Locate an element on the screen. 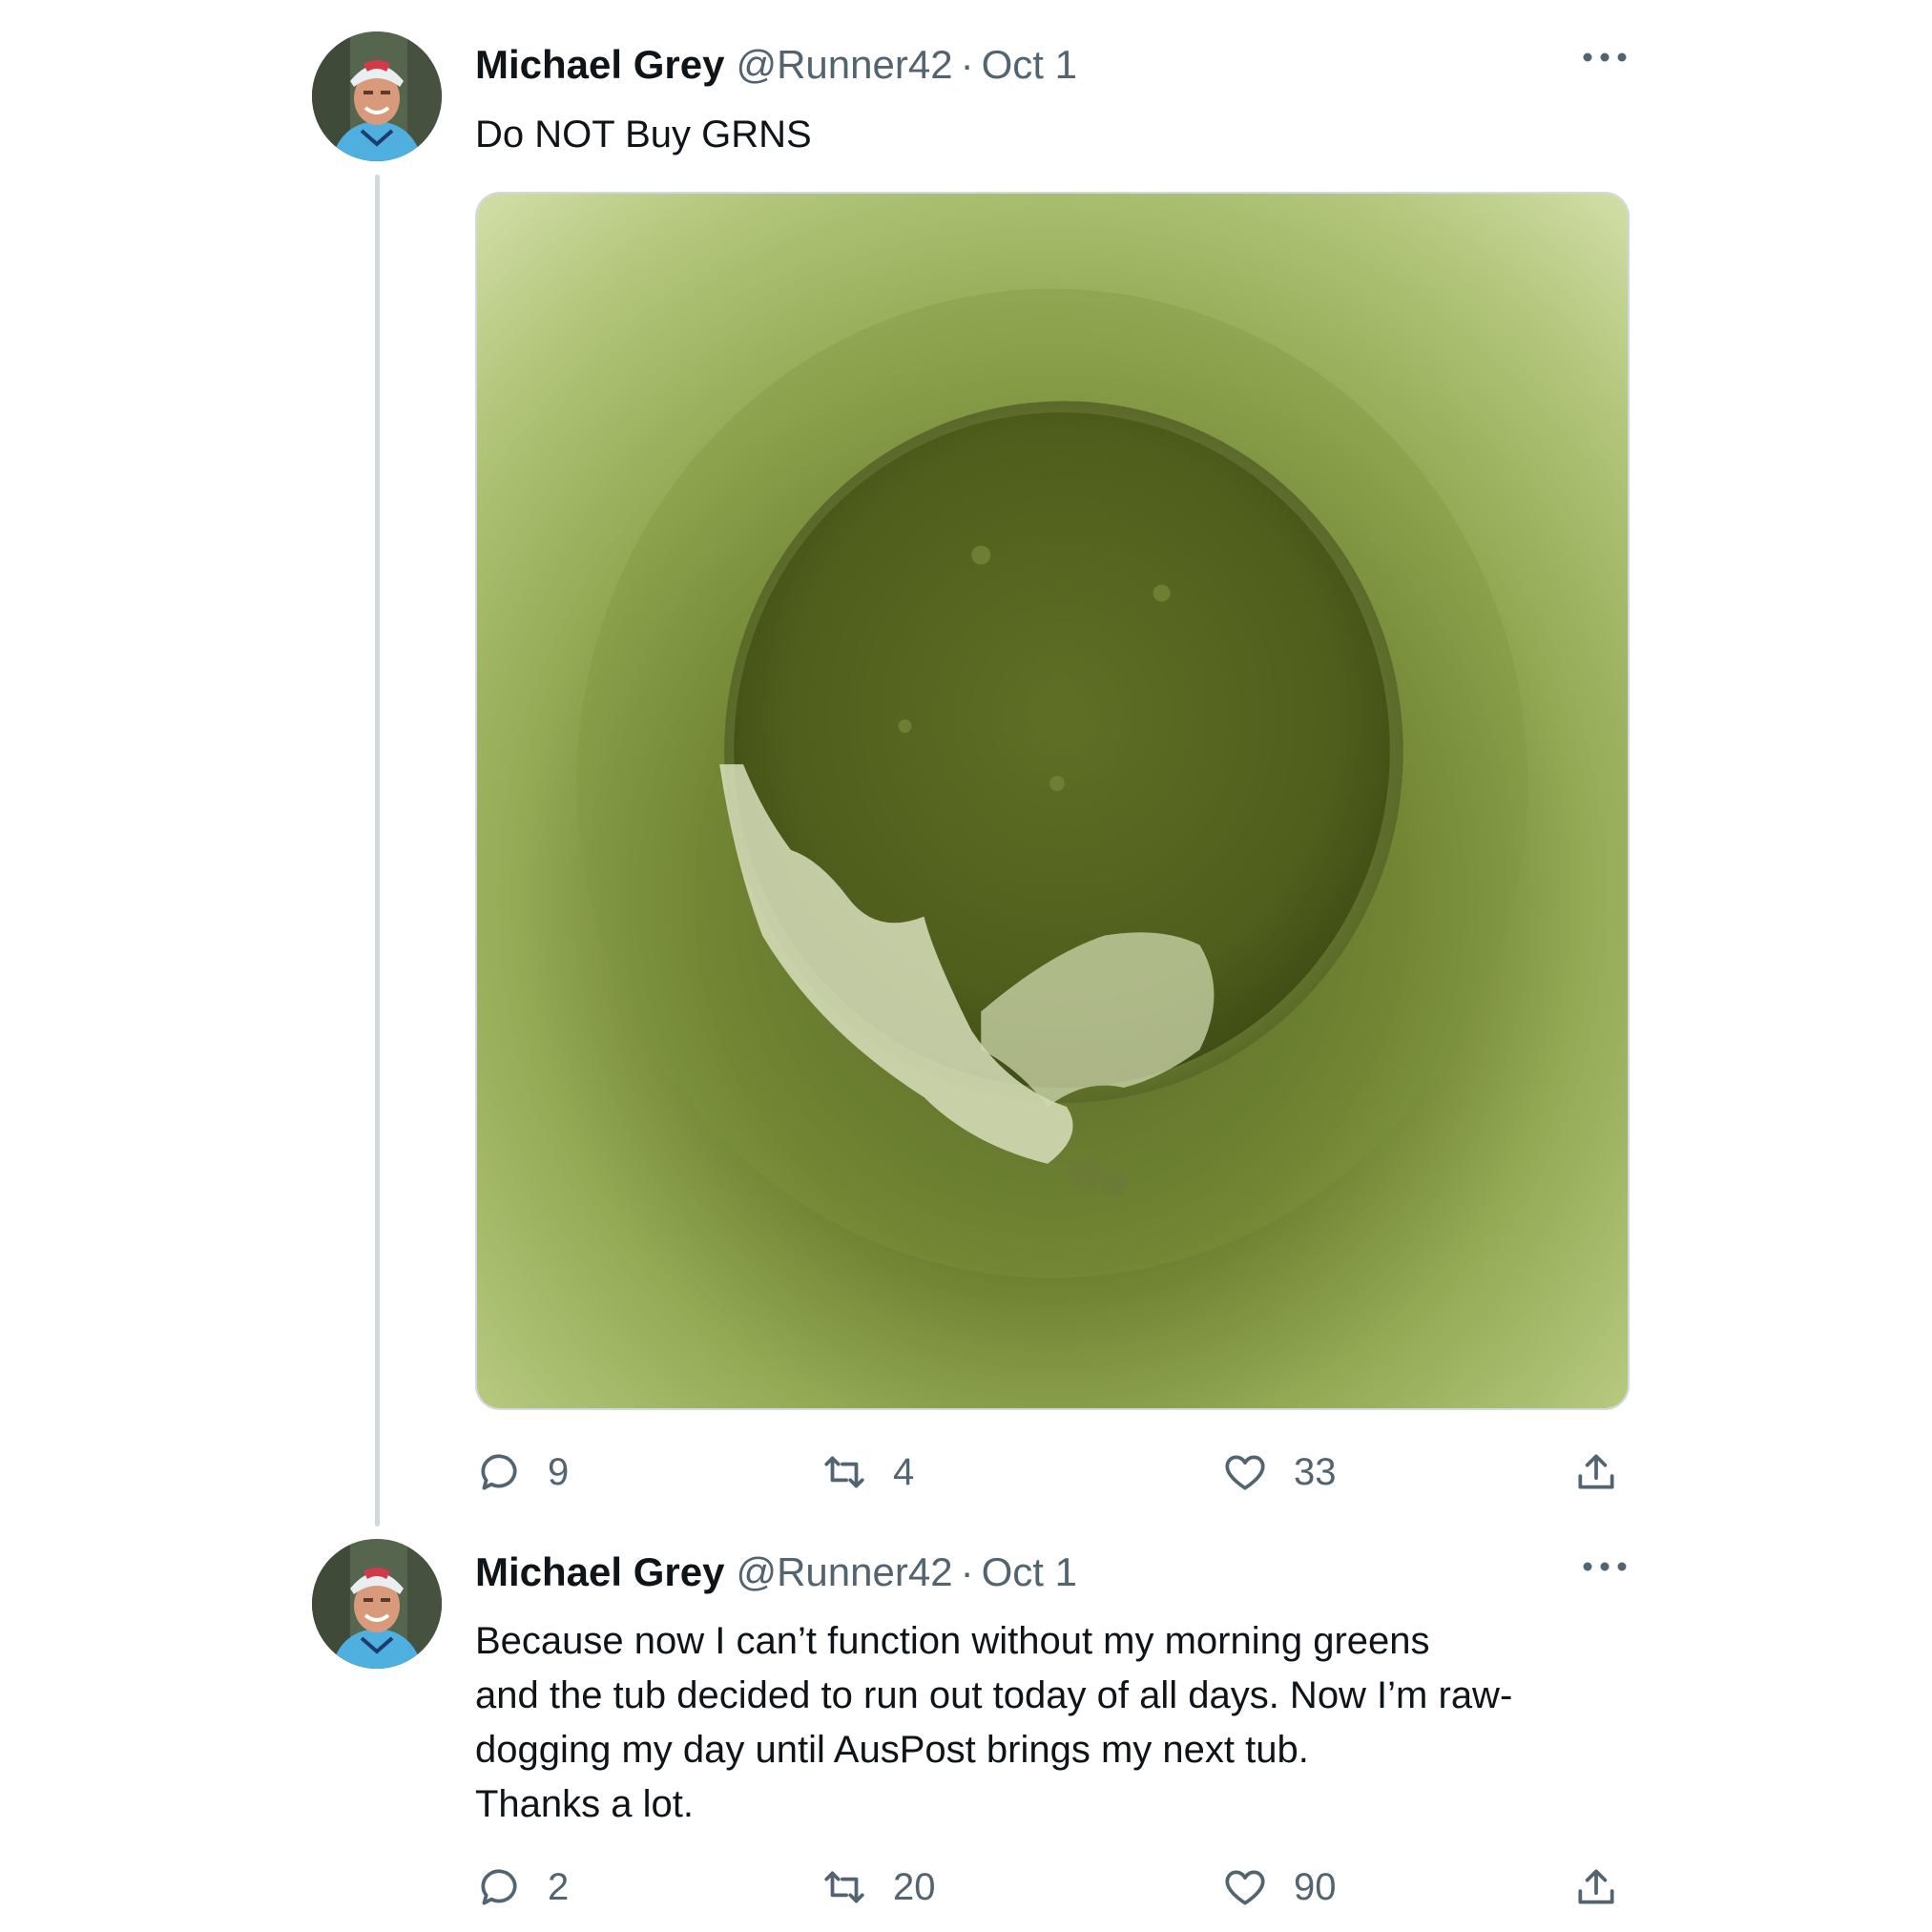  like-button: 33 is located at coordinates (1279, 1472).